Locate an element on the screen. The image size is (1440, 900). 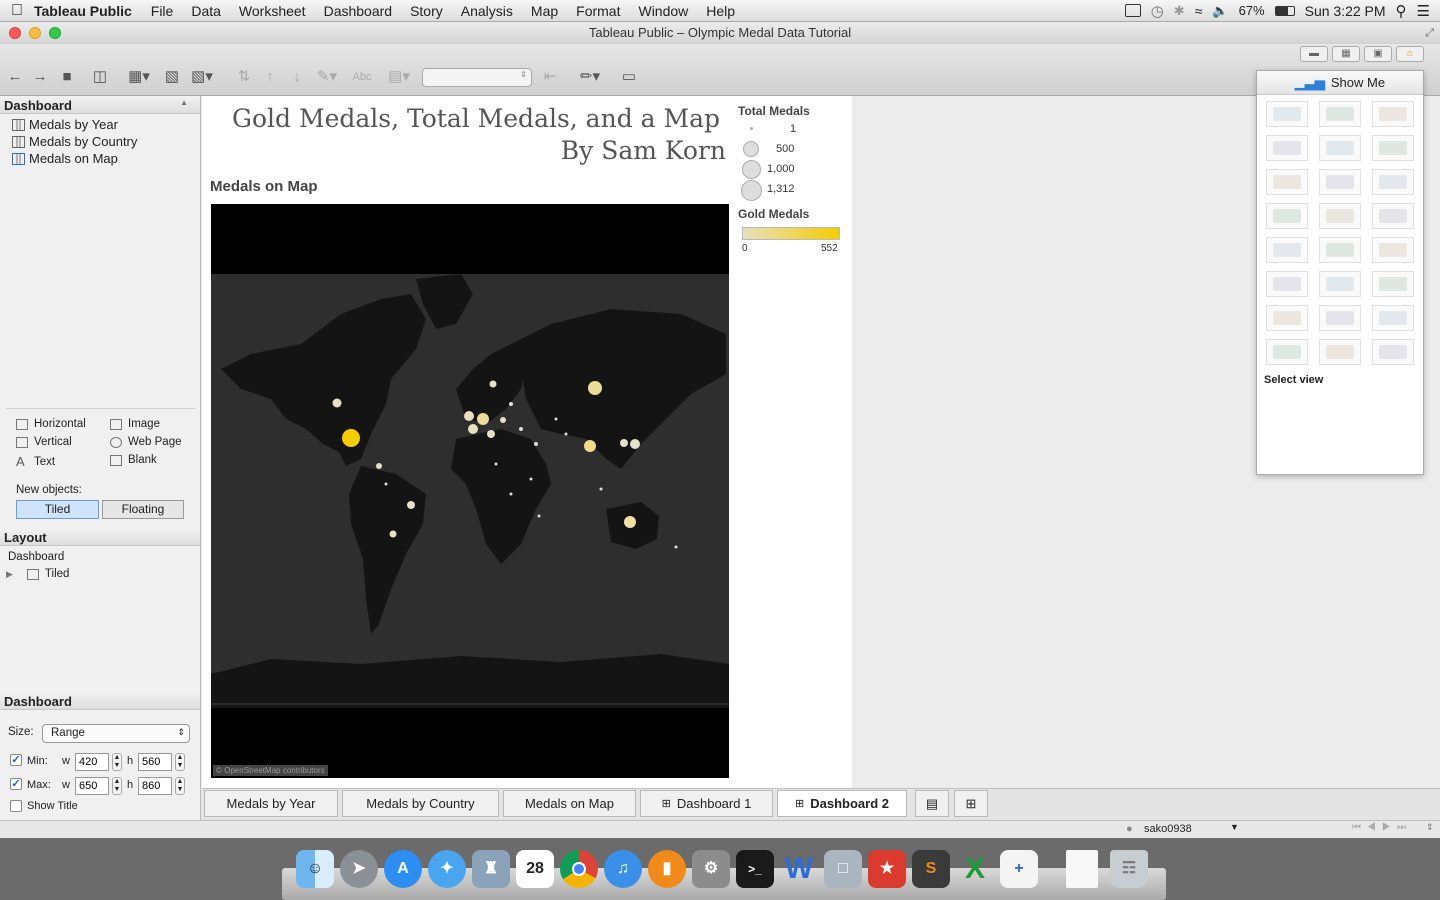
gold-medals-legend-title: Gold Medals is located at coordinates (773, 214).